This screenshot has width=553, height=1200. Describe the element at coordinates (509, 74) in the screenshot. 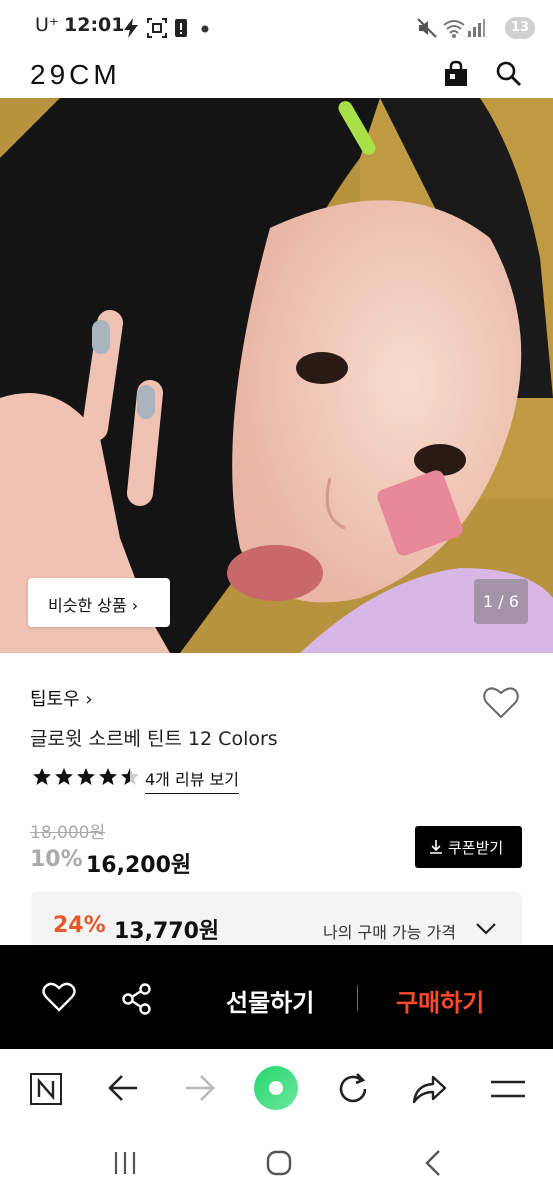

I see `search-icon` at that location.